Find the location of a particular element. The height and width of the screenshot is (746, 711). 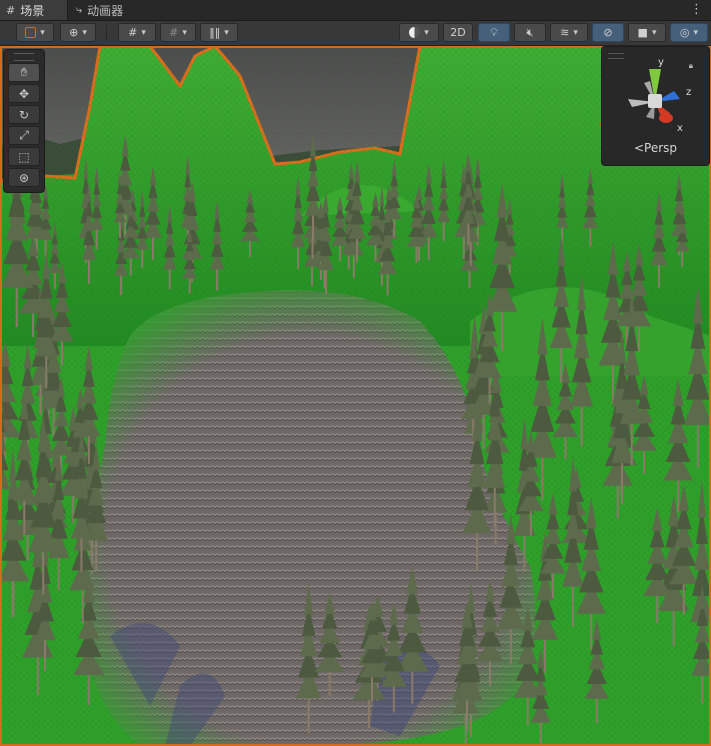

grid-visibility-dropdown: # is located at coordinates (178, 32).